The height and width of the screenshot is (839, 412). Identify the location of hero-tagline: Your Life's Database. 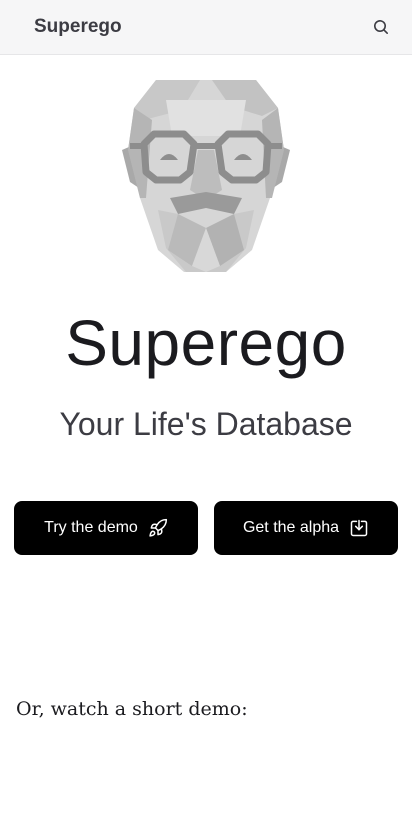
(206, 424).